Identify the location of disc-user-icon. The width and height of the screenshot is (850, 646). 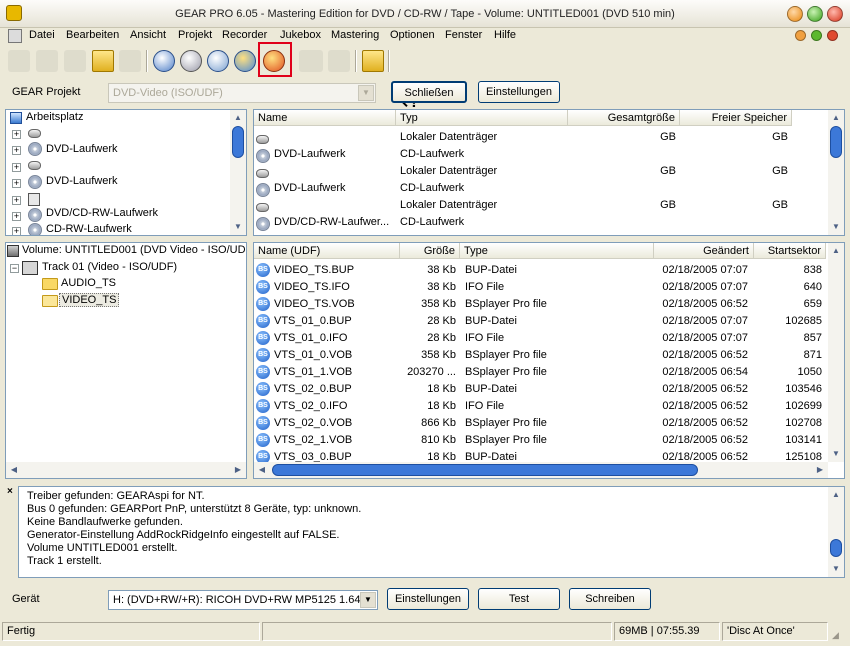
(245, 61).